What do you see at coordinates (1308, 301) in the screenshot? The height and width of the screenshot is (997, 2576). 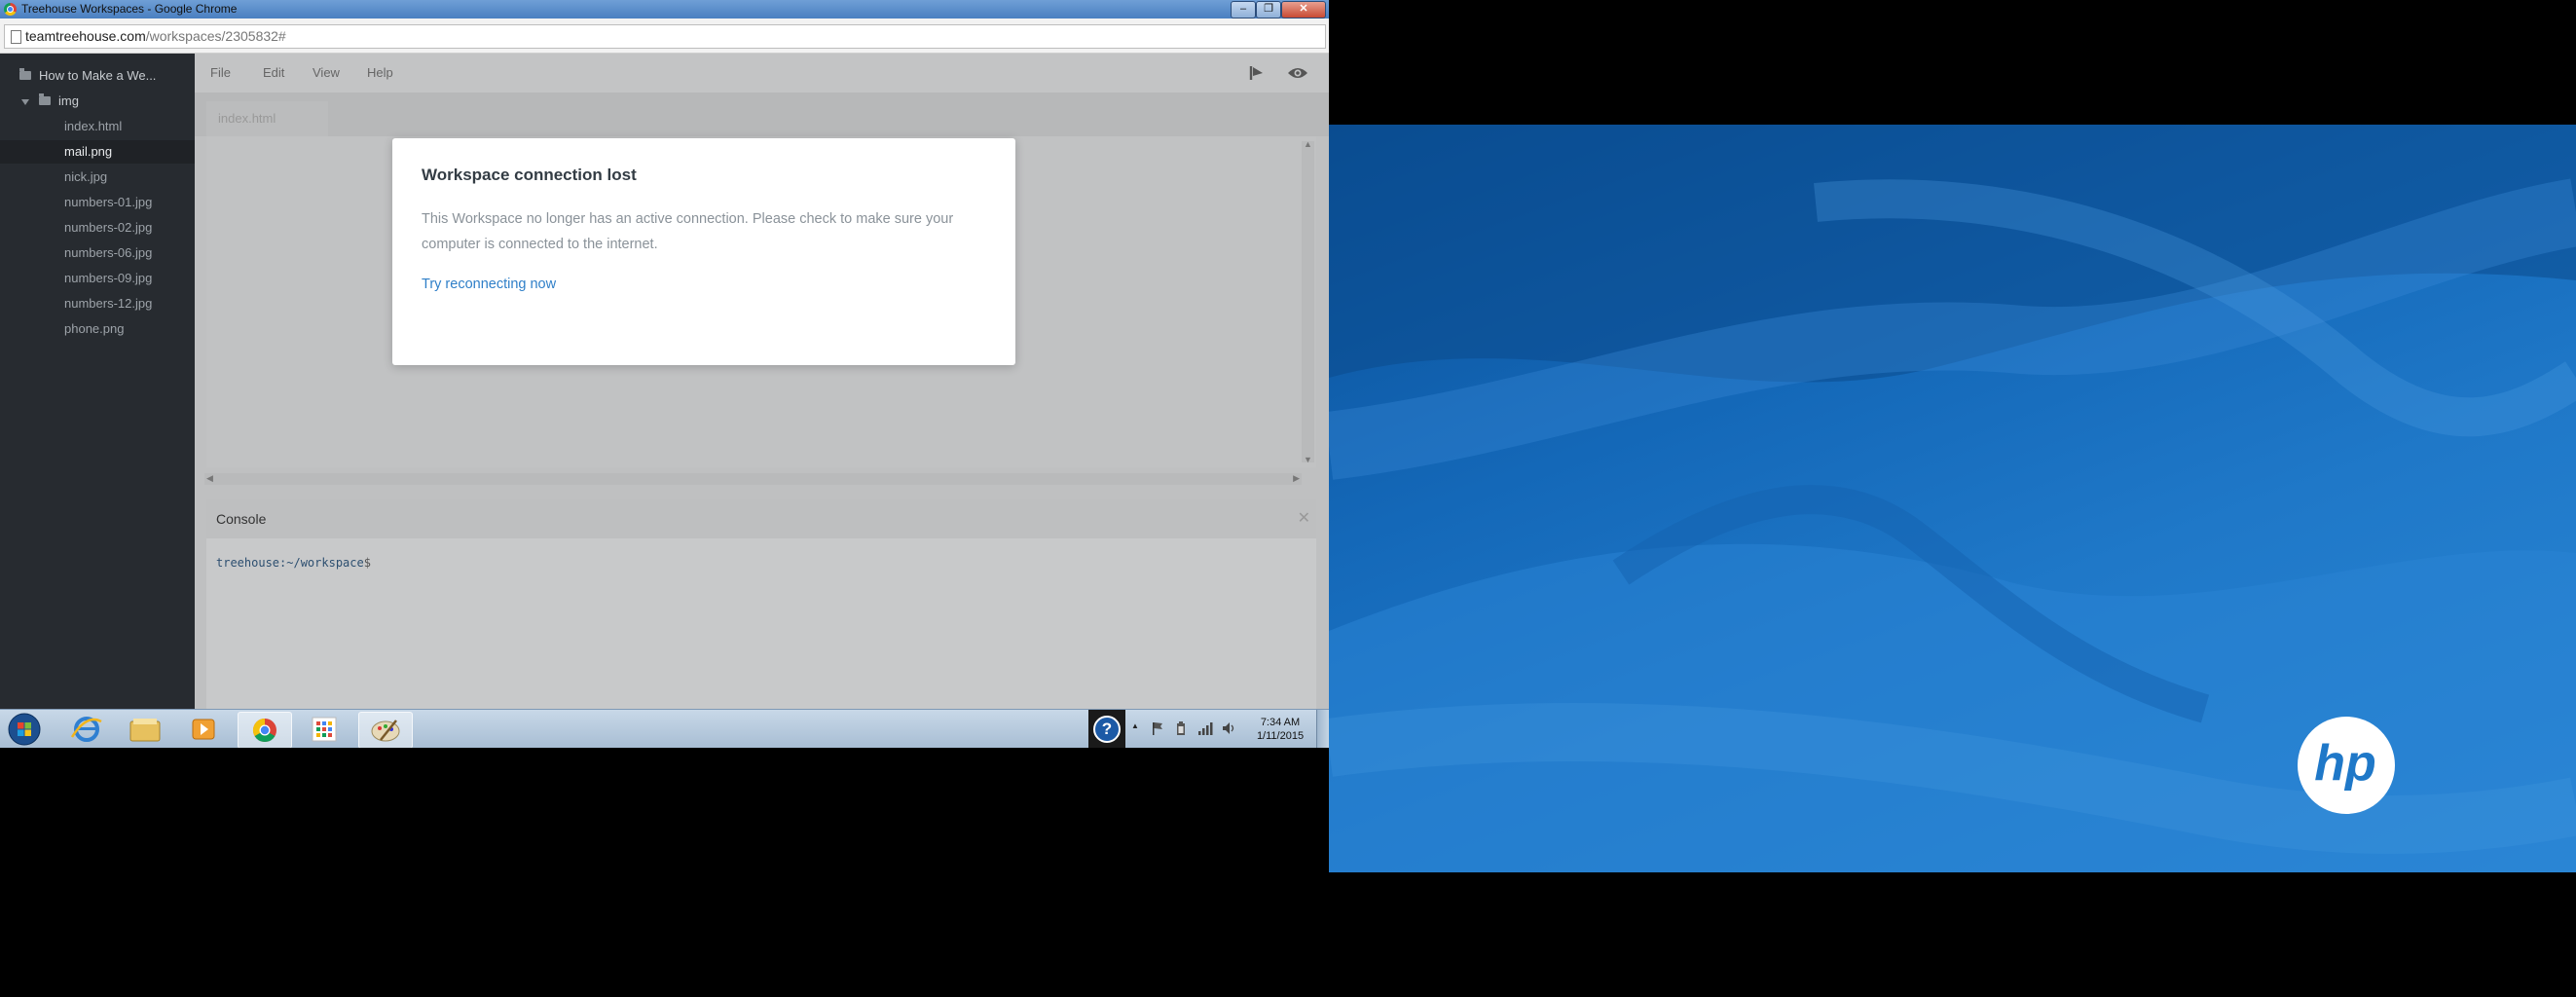 I see `vertical-scrollbar: ▲ ▼` at bounding box center [1308, 301].